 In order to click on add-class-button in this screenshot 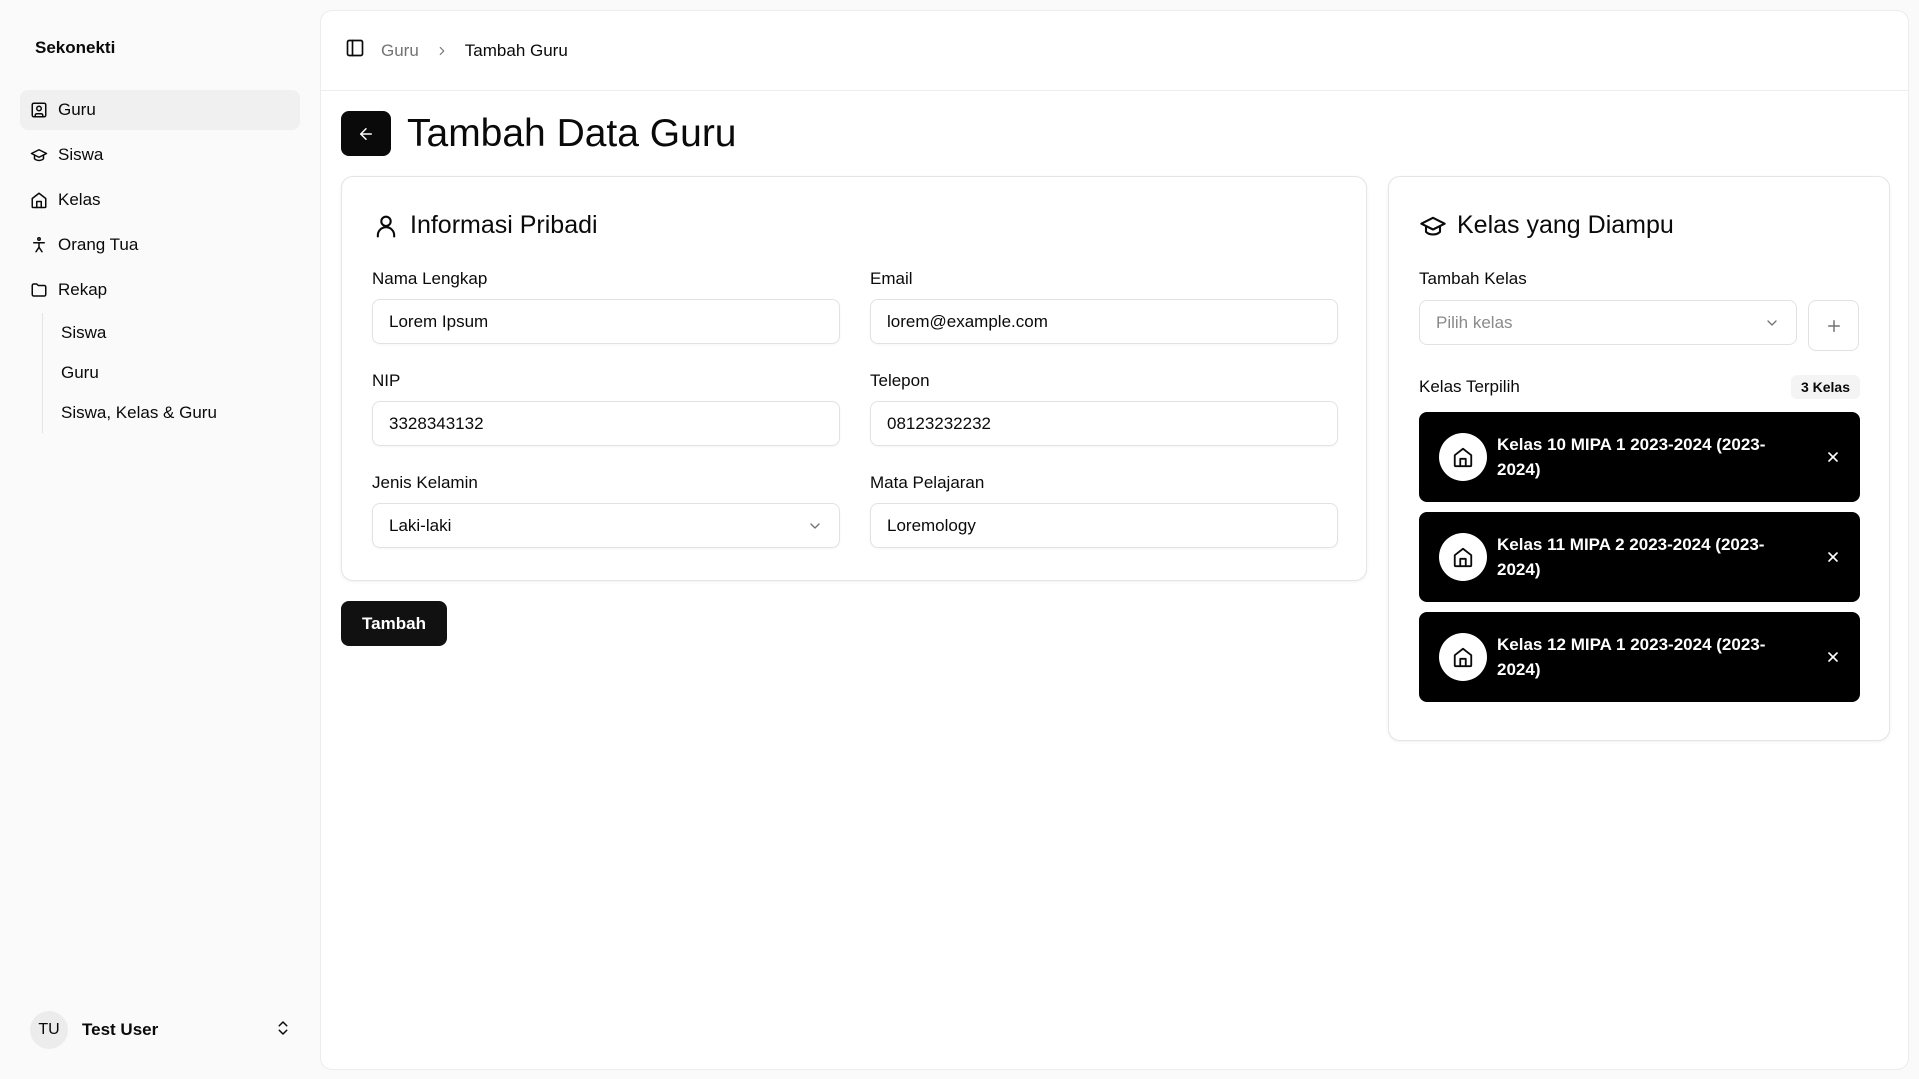, I will do `click(1833, 325)`.